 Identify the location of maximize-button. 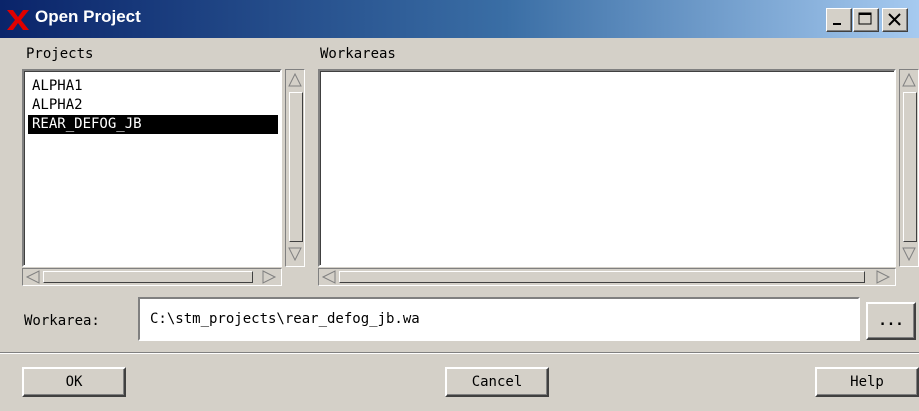
(866, 20).